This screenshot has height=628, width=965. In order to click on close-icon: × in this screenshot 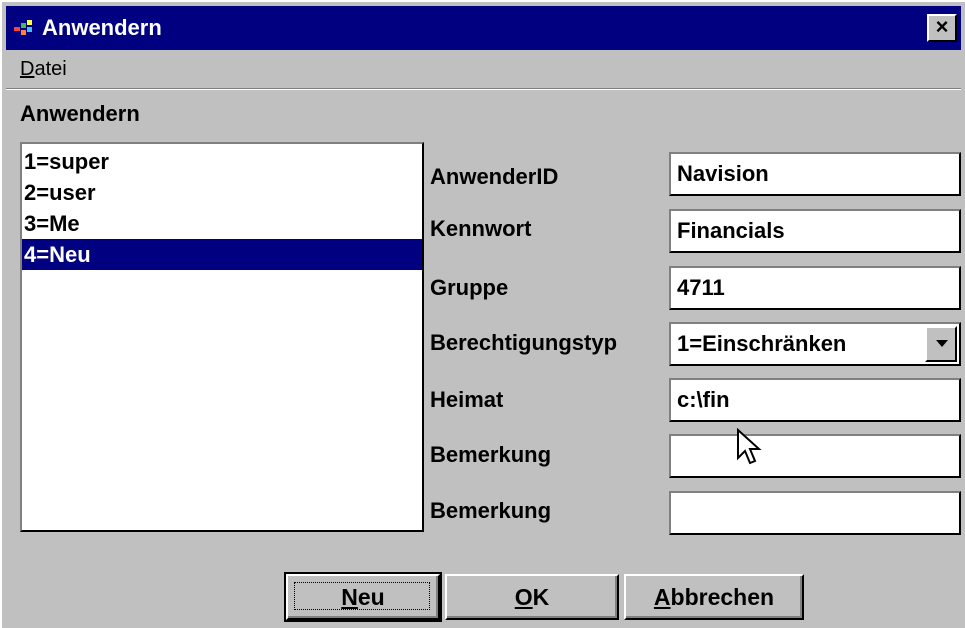, I will do `click(942, 26)`.